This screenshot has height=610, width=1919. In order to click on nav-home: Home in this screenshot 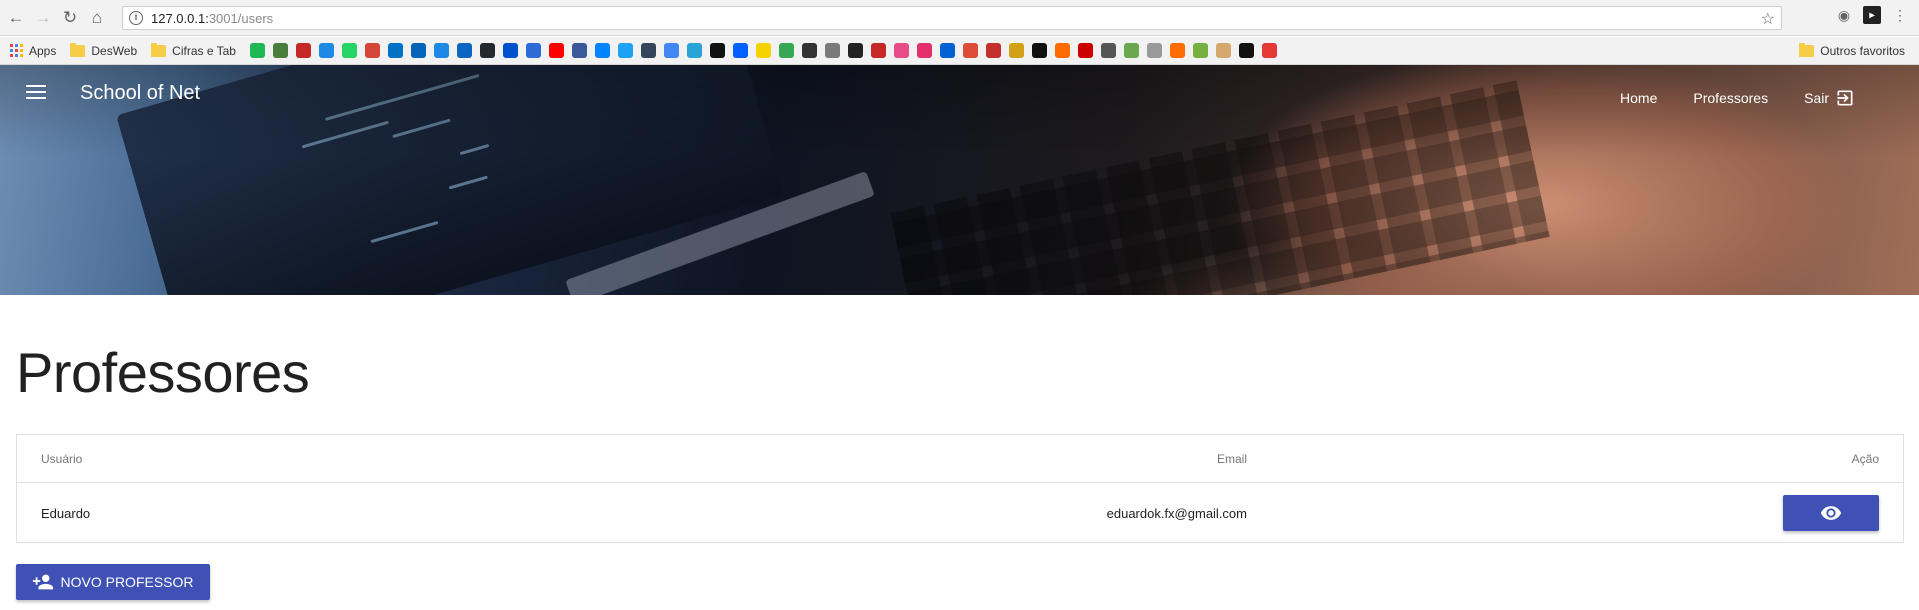, I will do `click(1638, 98)`.